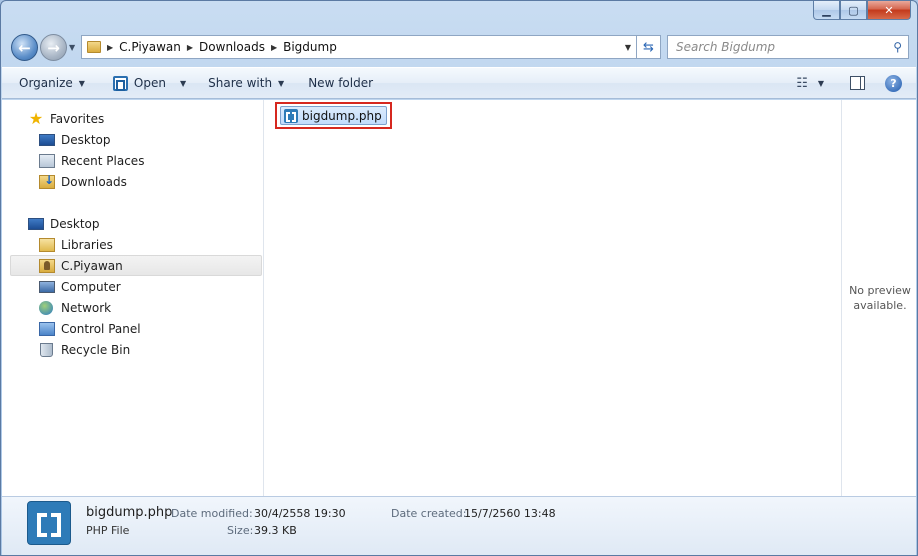 This screenshot has height=556, width=918. I want to click on size-value: 39.3 KB, so click(275, 530).